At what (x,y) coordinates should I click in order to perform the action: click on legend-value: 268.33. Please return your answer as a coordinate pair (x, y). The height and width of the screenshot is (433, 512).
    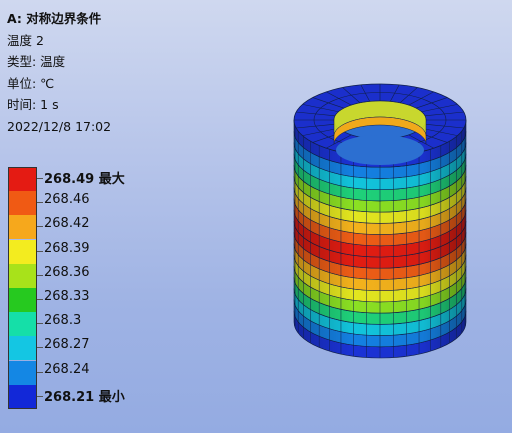
    Looking at the image, I should click on (67, 296).